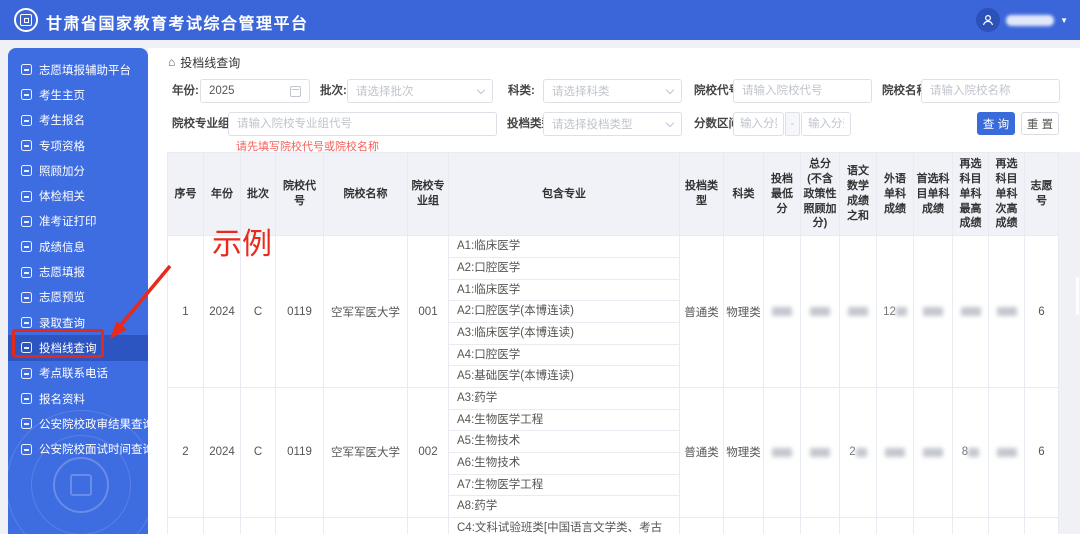 The image size is (1080, 534). Describe the element at coordinates (26, 196) in the screenshot. I see `physical-exam-icon` at that location.